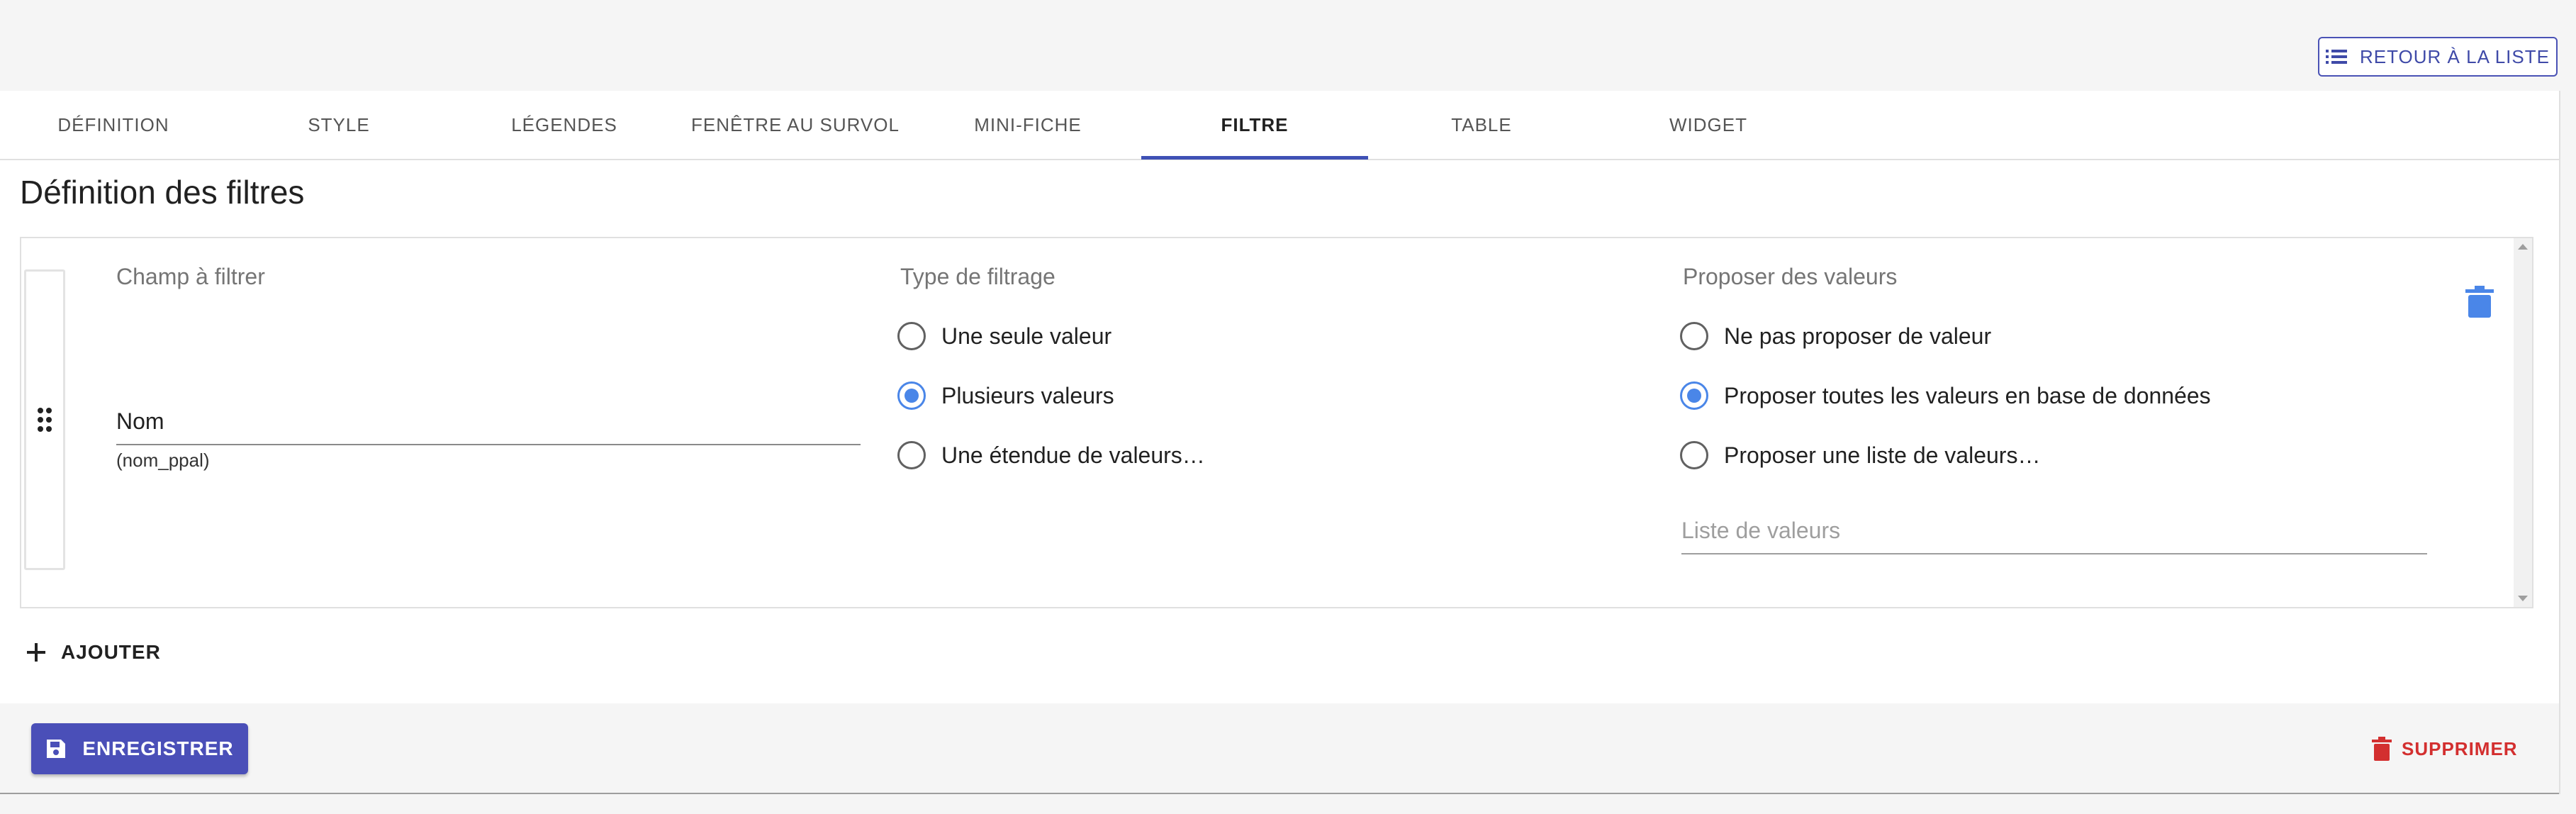 The width and height of the screenshot is (2576, 814). I want to click on tab-fenetre-au-survol: FENÊTRE AU SURVOL, so click(796, 125).